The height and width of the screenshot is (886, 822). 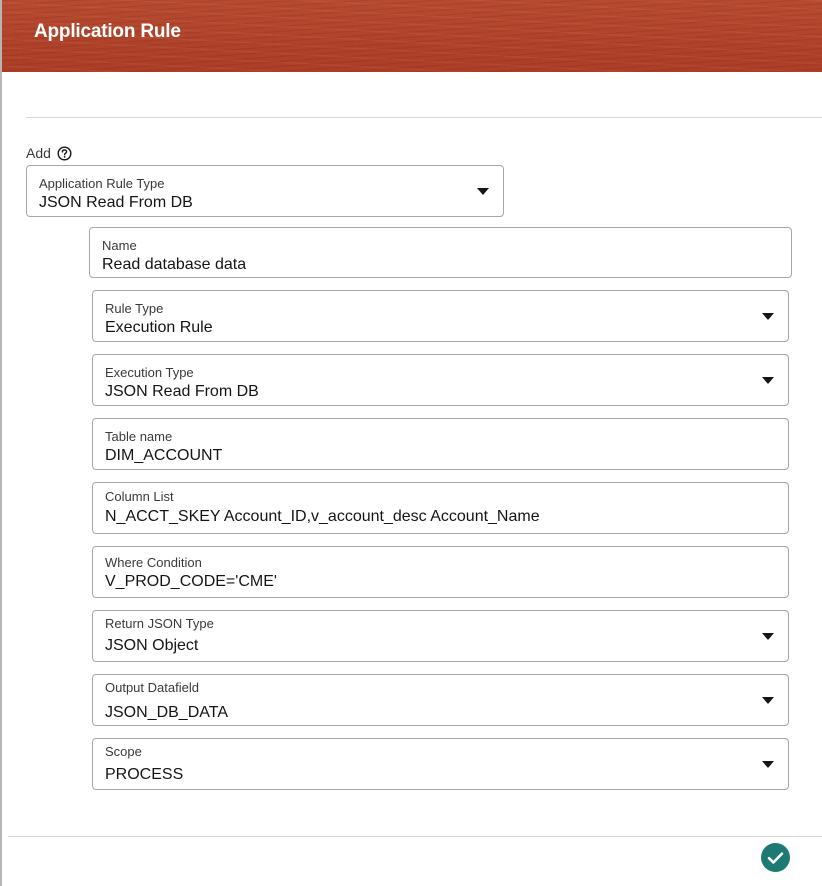 What do you see at coordinates (38, 153) in the screenshot?
I see `add-label: Add` at bounding box center [38, 153].